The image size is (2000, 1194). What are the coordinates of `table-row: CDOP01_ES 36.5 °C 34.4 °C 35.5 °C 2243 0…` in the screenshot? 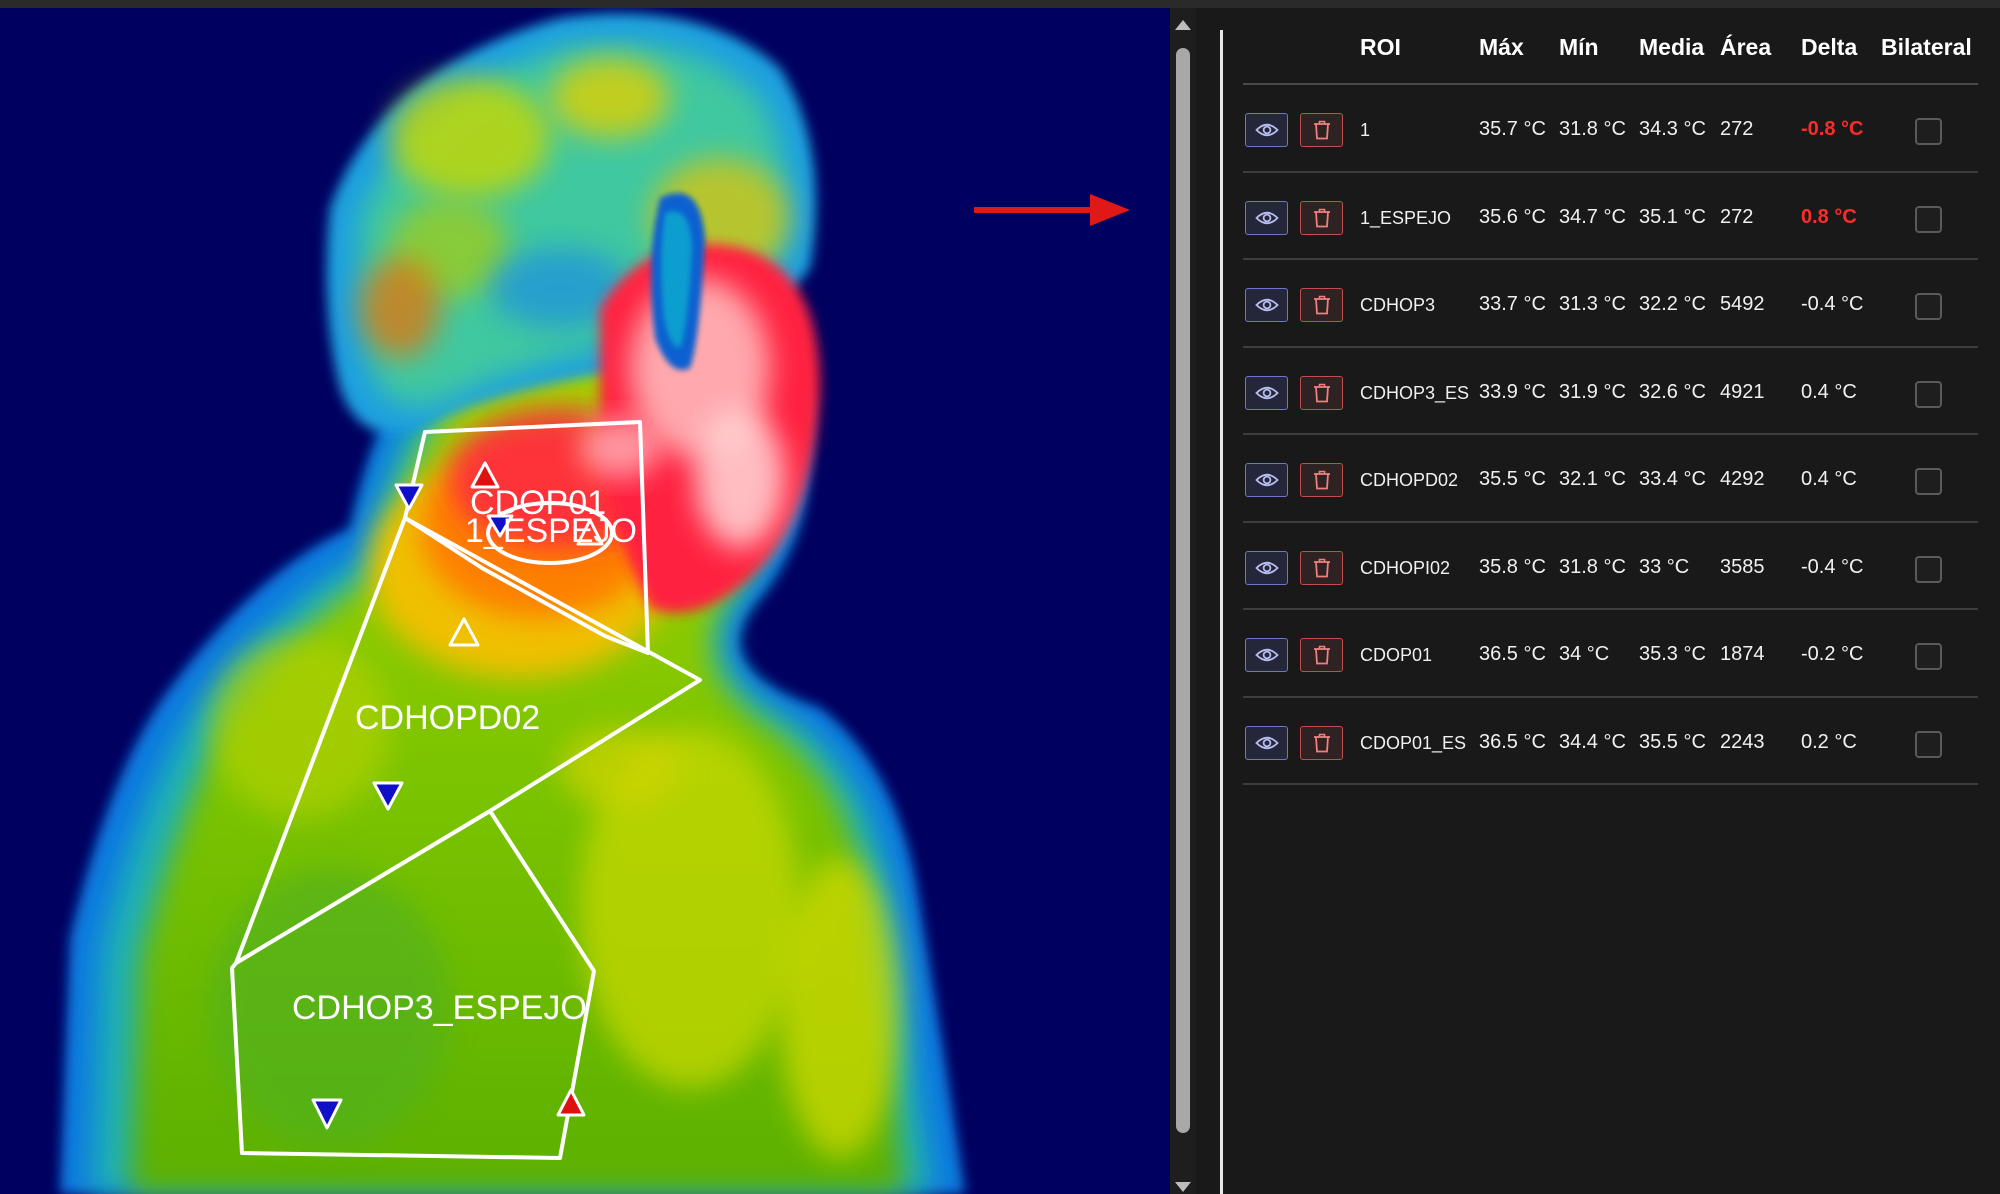 It's located at (1610, 741).